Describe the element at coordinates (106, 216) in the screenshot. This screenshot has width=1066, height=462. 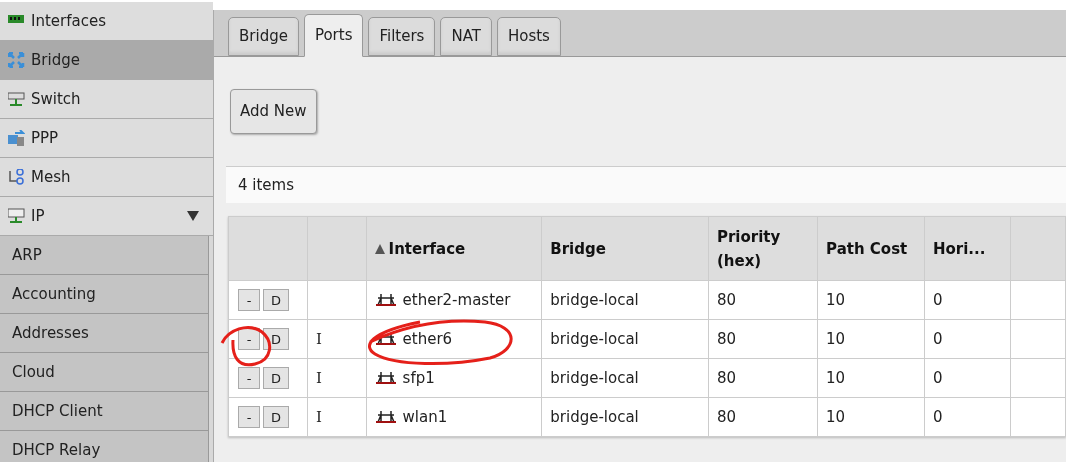
I see `sidebar-item: IP` at that location.